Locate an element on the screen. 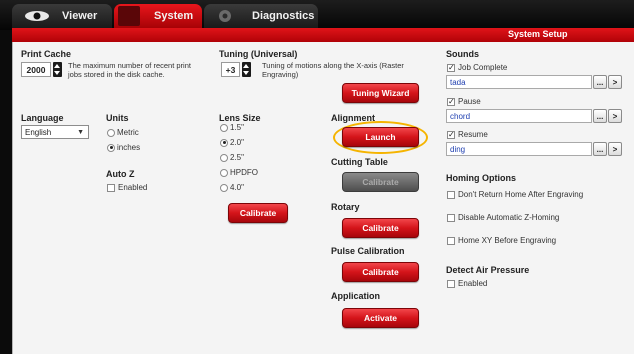  eye-icon is located at coordinates (37, 17).